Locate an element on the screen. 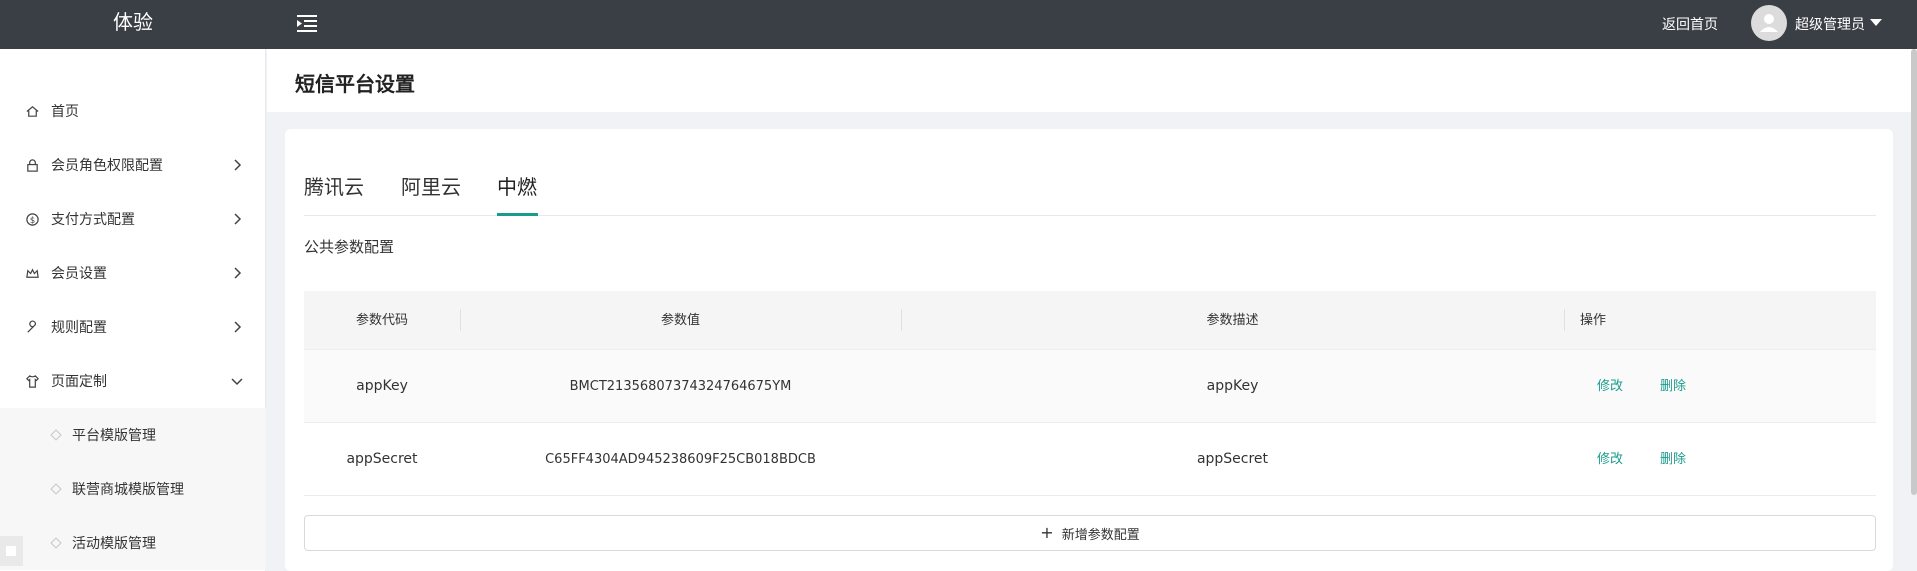 The height and width of the screenshot is (571, 1917). username-dropdown: 超级管理员 is located at coordinates (1830, 24).